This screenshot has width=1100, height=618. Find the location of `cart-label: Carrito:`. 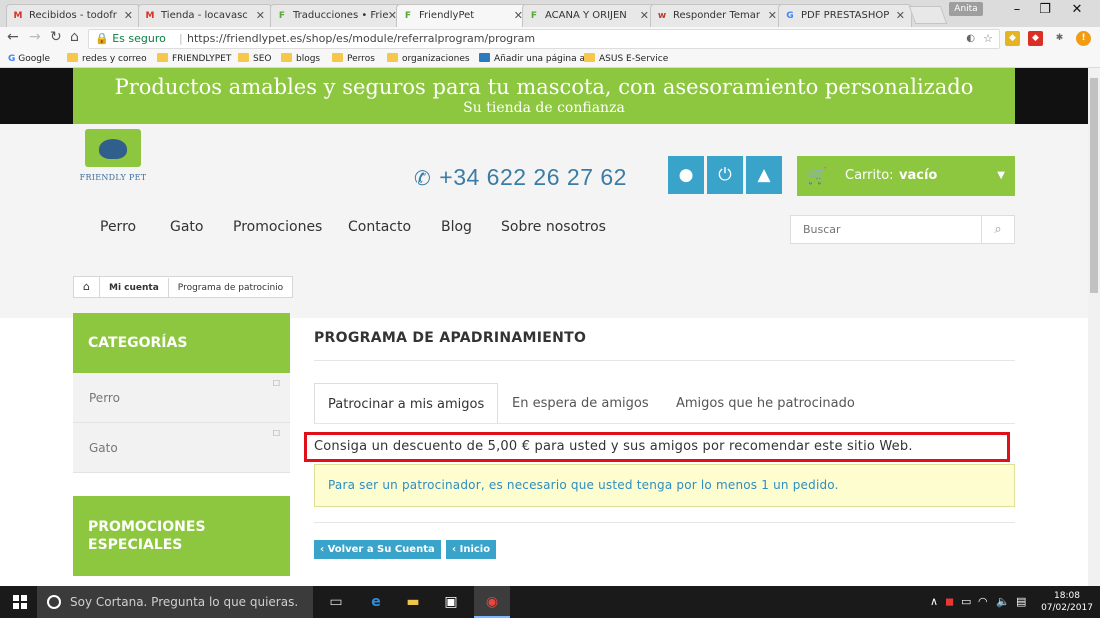

cart-label: Carrito: is located at coordinates (869, 175).